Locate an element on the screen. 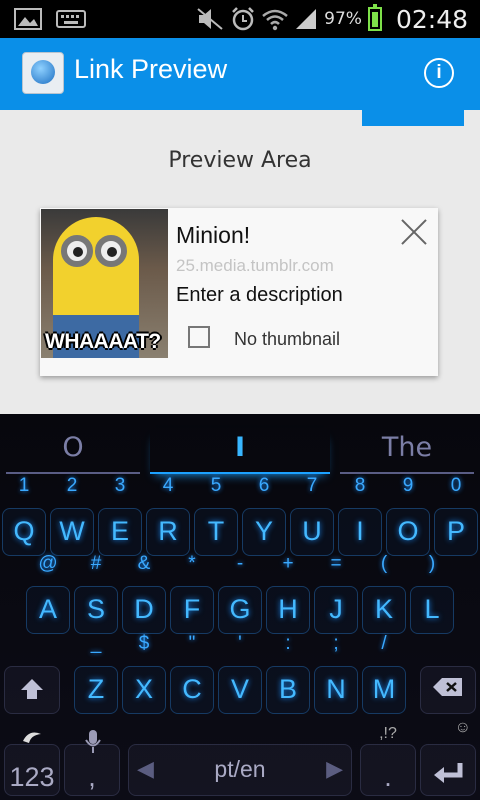 The image size is (480, 800). key-i: 8I is located at coordinates (360, 515).